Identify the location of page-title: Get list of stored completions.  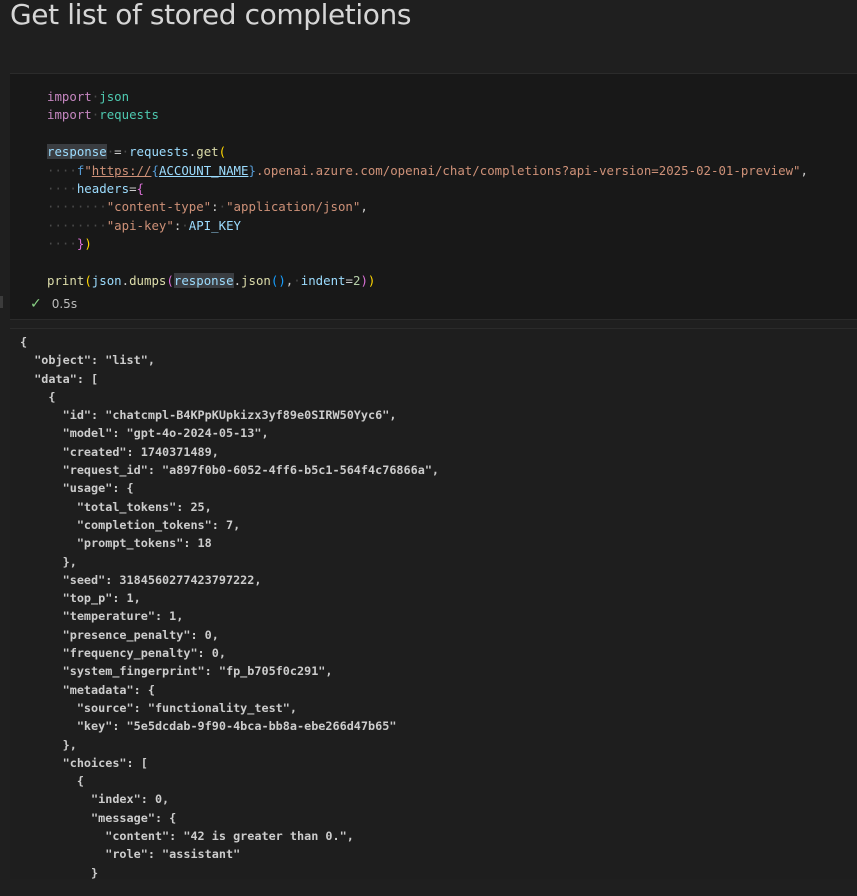
(211, 15).